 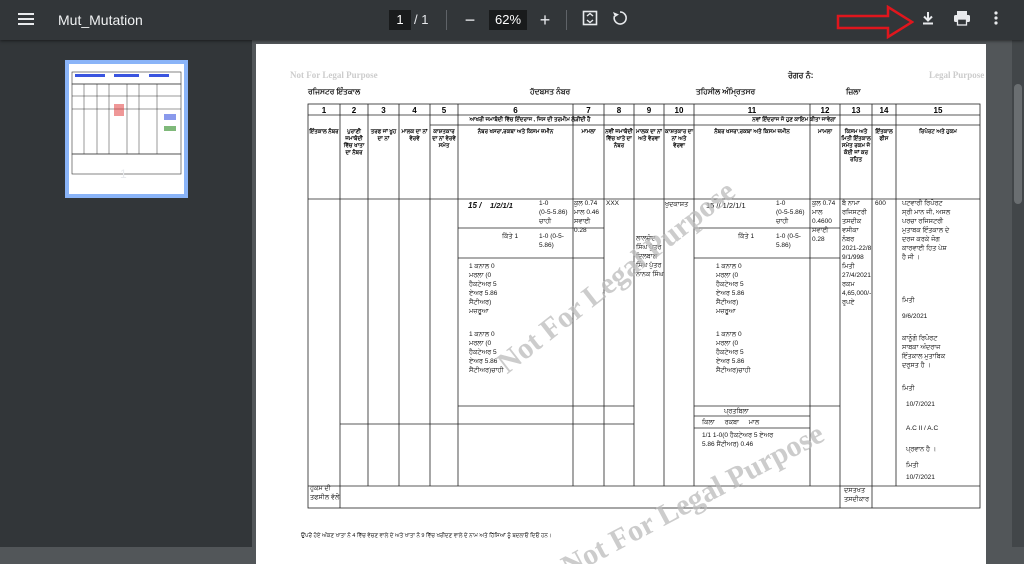 I want to click on zoom-out-button: −, so click(x=470, y=20).